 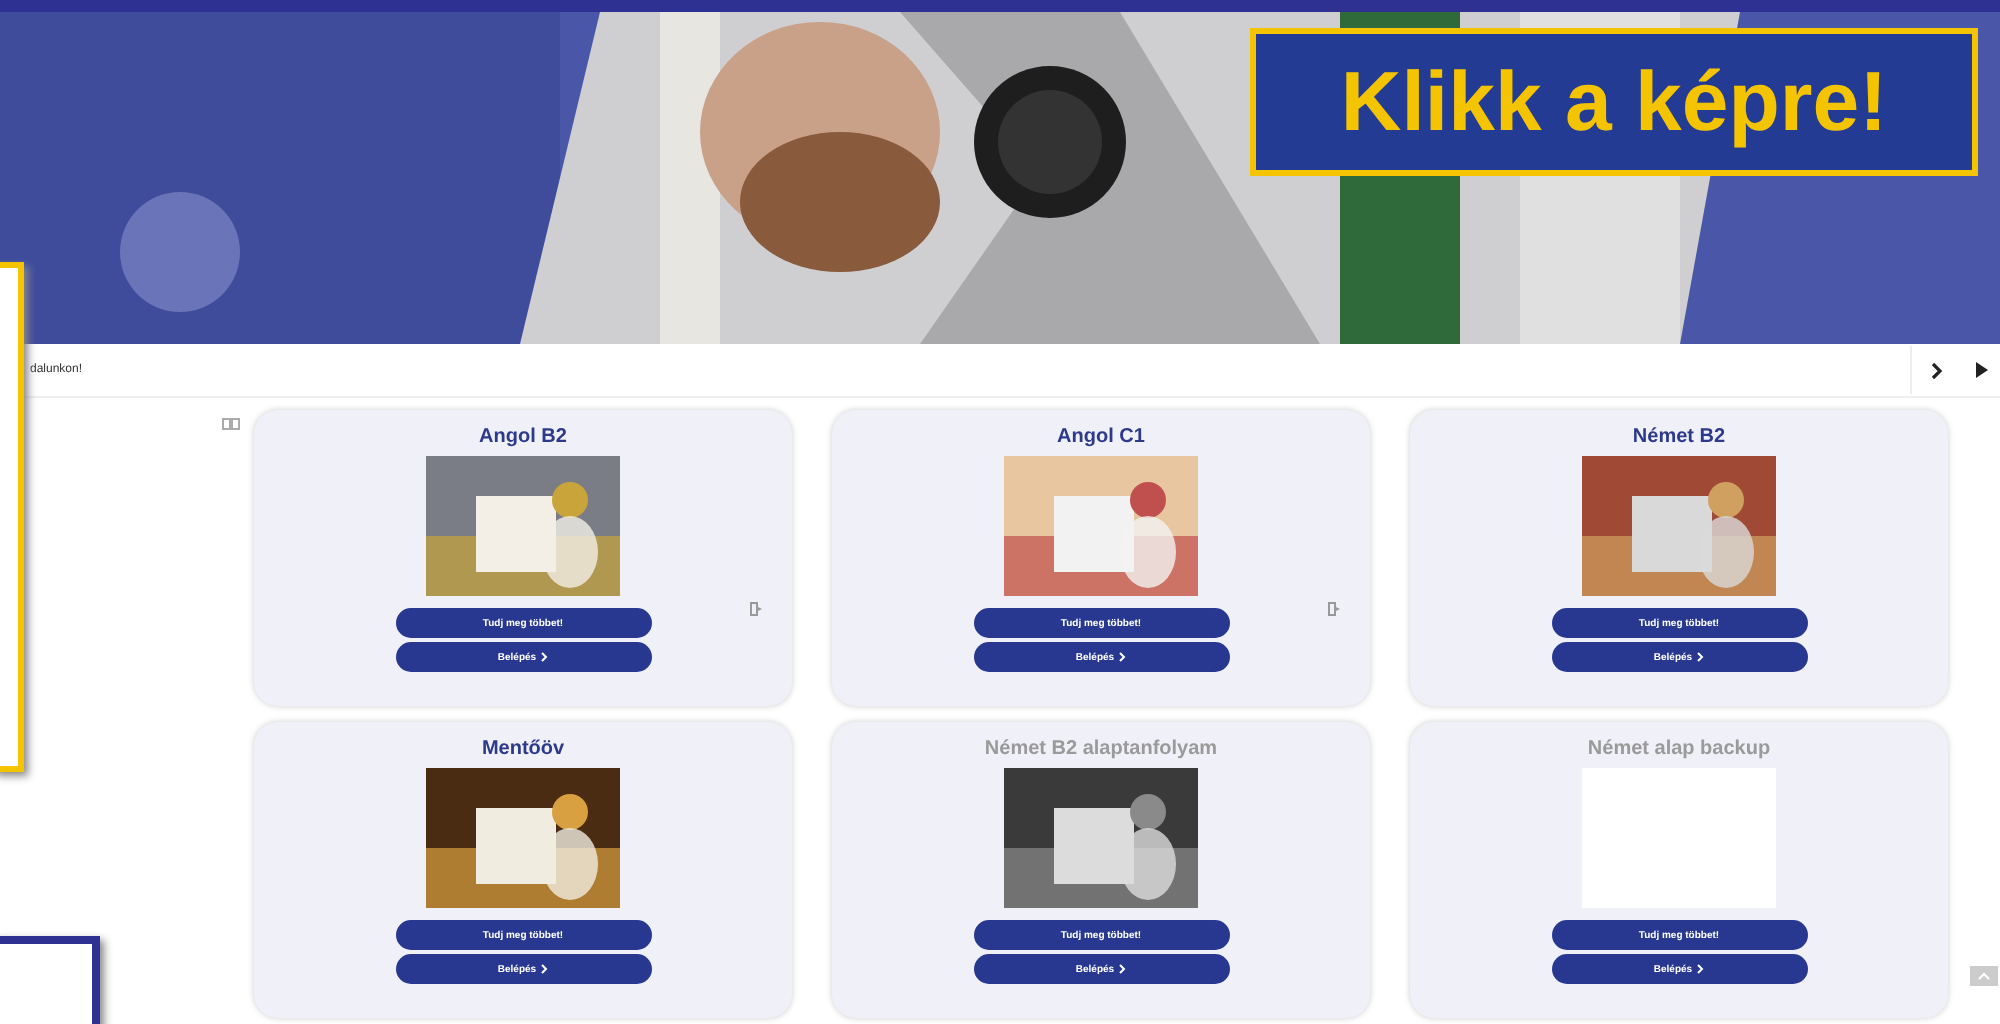 I want to click on scroll-top-button, so click(x=1984, y=976).